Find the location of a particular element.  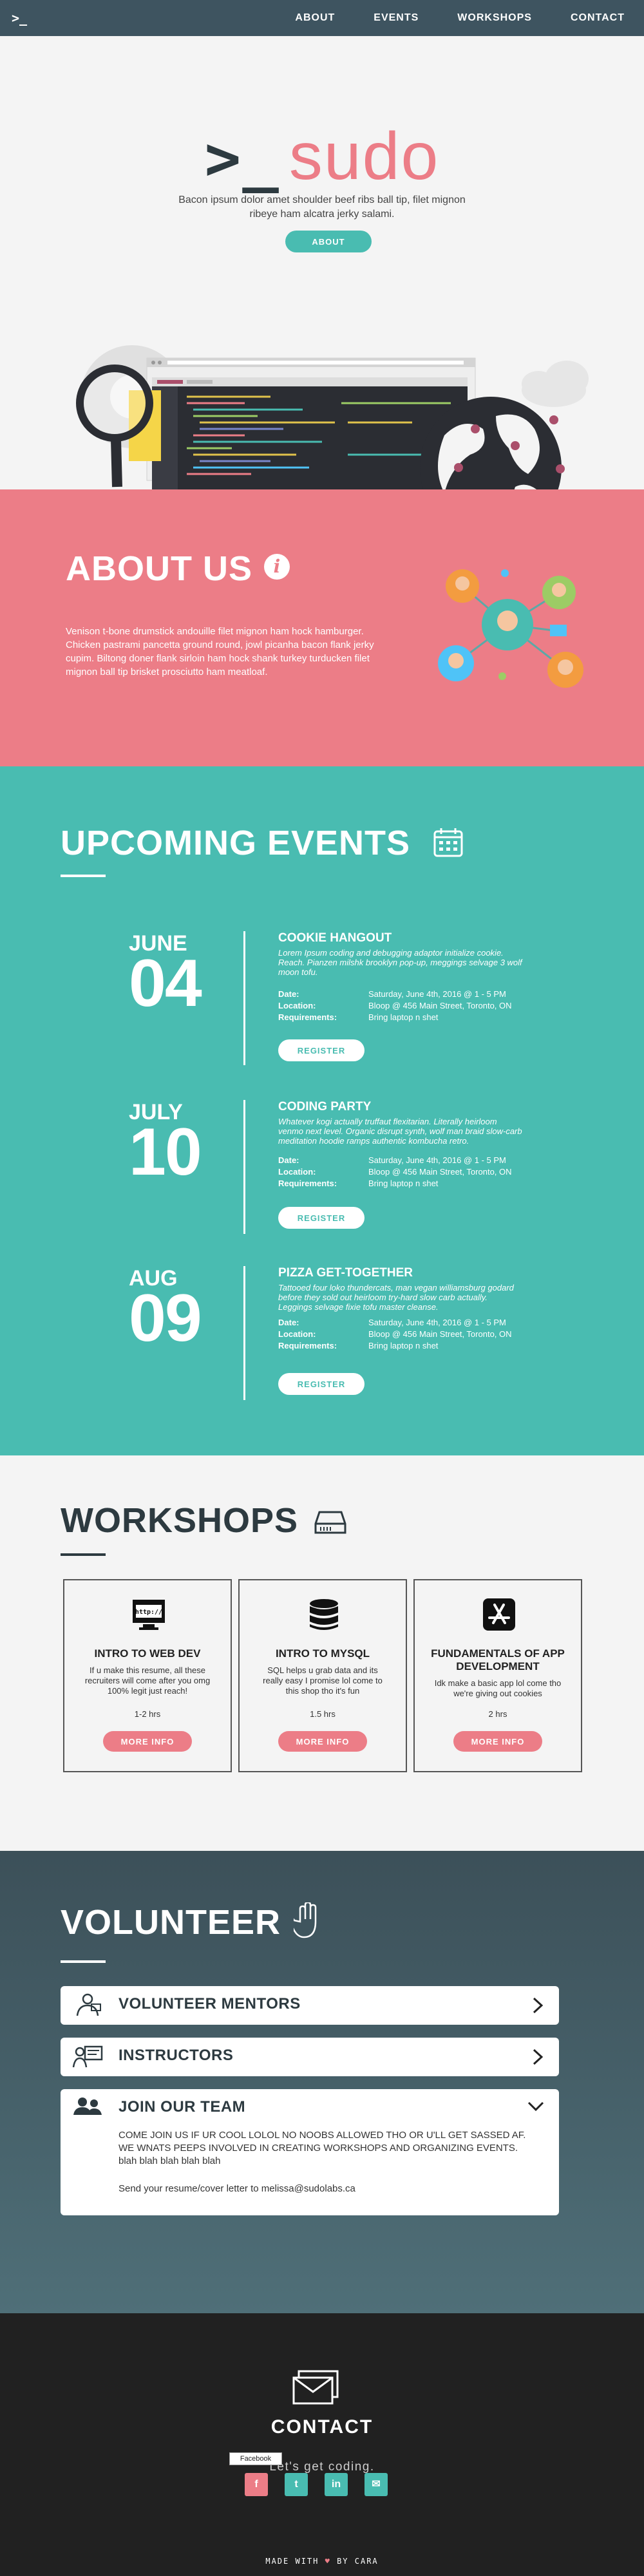

hero-illustration is located at coordinates (333, 417).